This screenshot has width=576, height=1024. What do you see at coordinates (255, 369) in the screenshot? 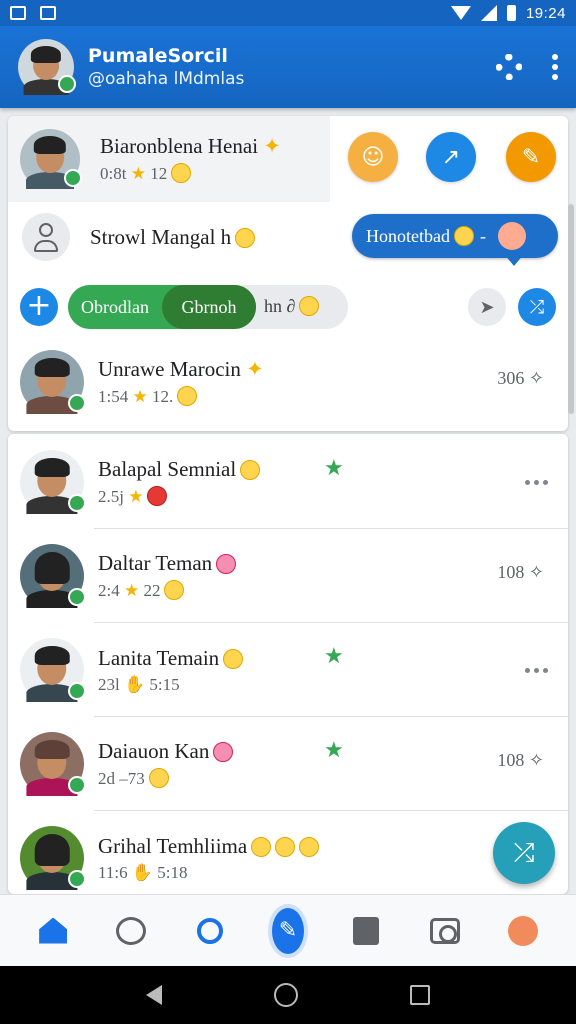
I see `sparkle-icon: ✦` at bounding box center [255, 369].